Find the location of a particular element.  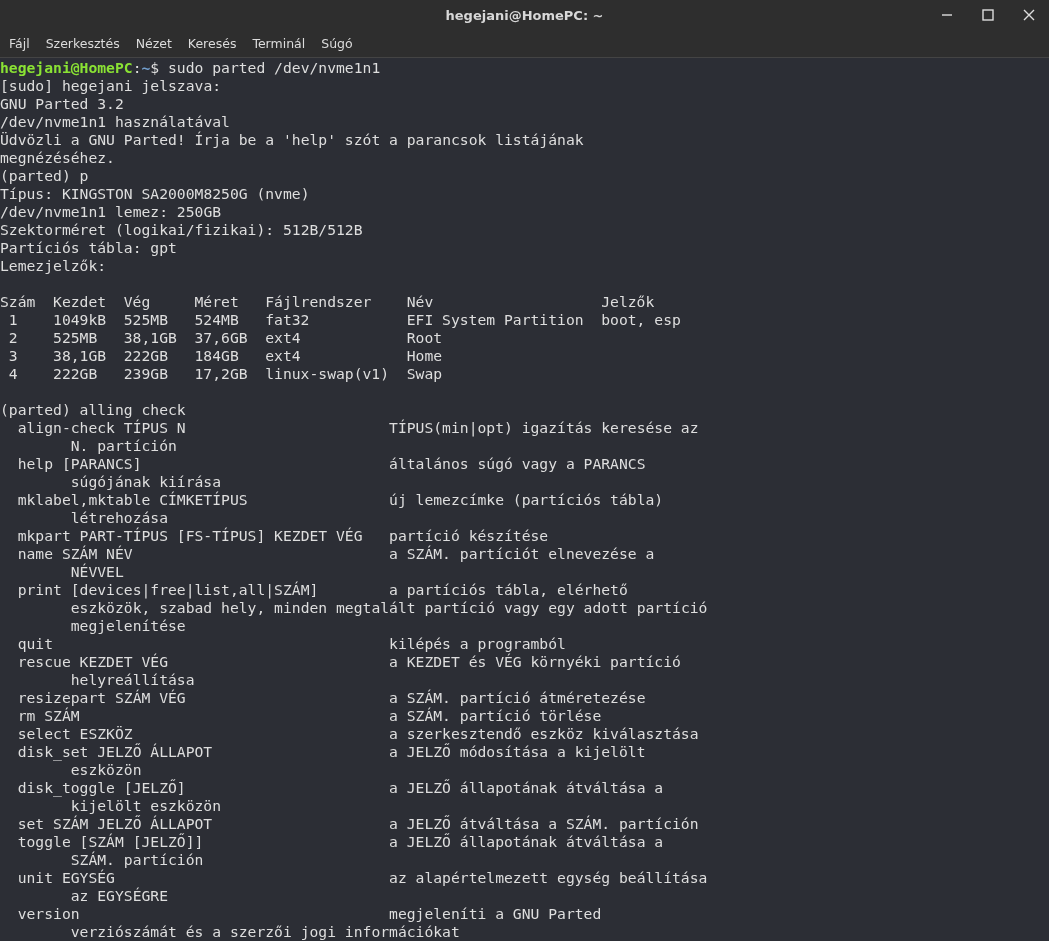

table-cell-text: fat32 is located at coordinates (288, 320).